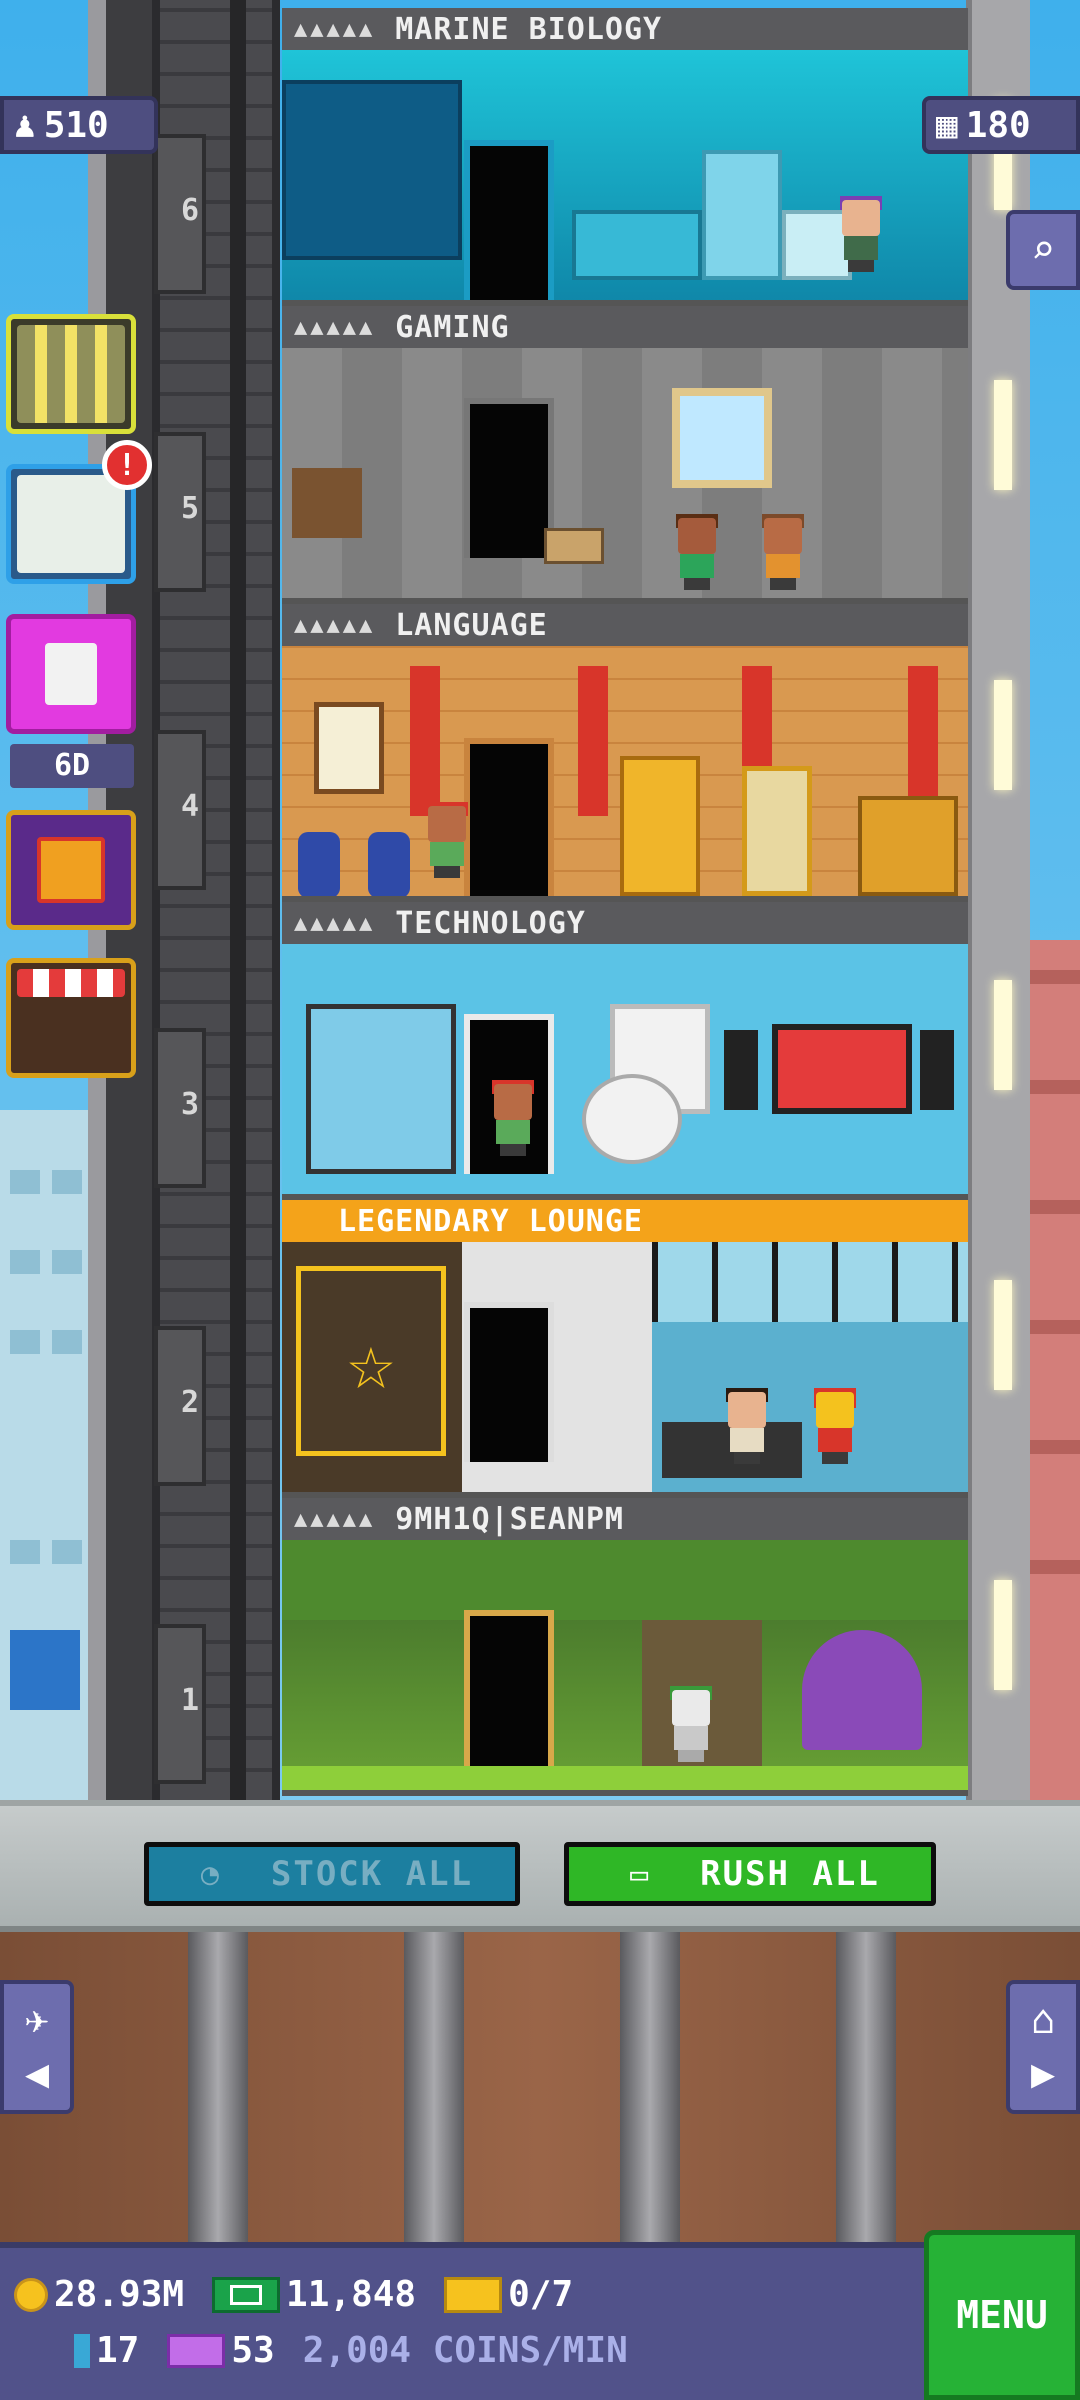 This screenshot has width=1080, height=2400. I want to click on magnifier-icon: ⌕, so click(1043, 250).